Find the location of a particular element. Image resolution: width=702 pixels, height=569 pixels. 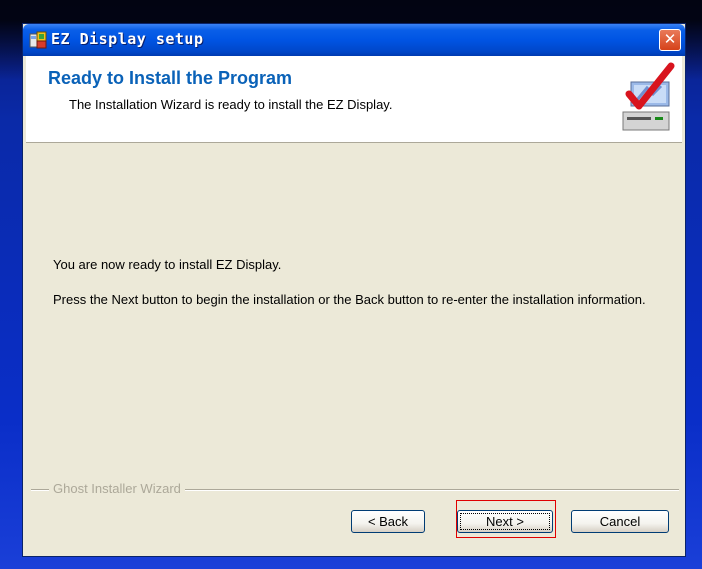

close-button: ✕ is located at coordinates (670, 40).